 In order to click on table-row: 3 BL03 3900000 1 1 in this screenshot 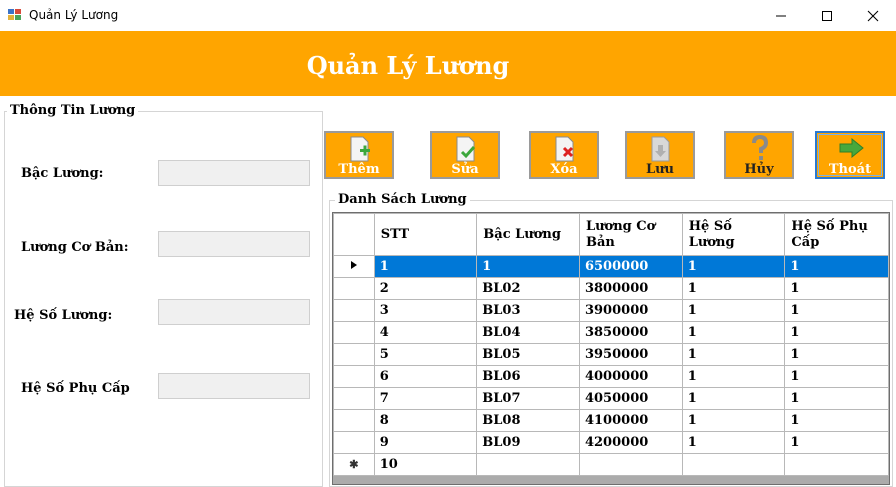, I will do `click(611, 310)`.